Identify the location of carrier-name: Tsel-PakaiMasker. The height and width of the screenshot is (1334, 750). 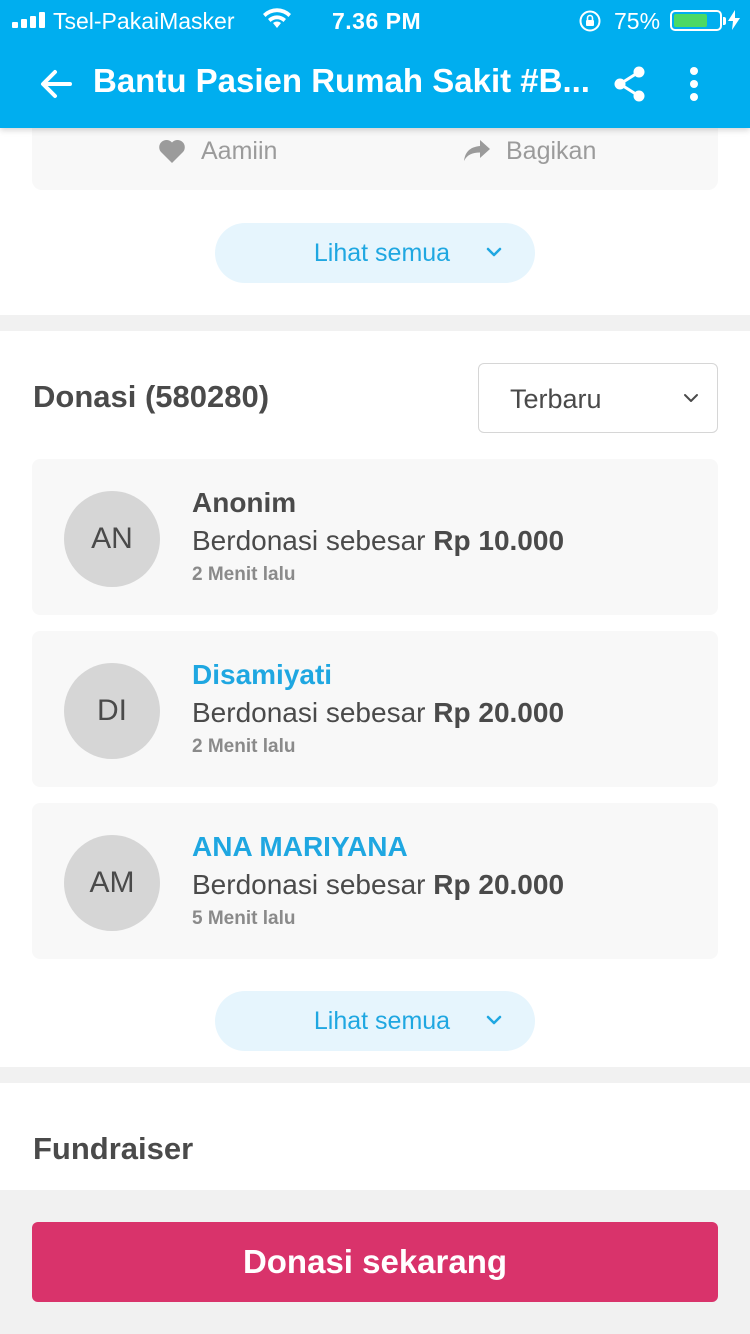
(144, 21).